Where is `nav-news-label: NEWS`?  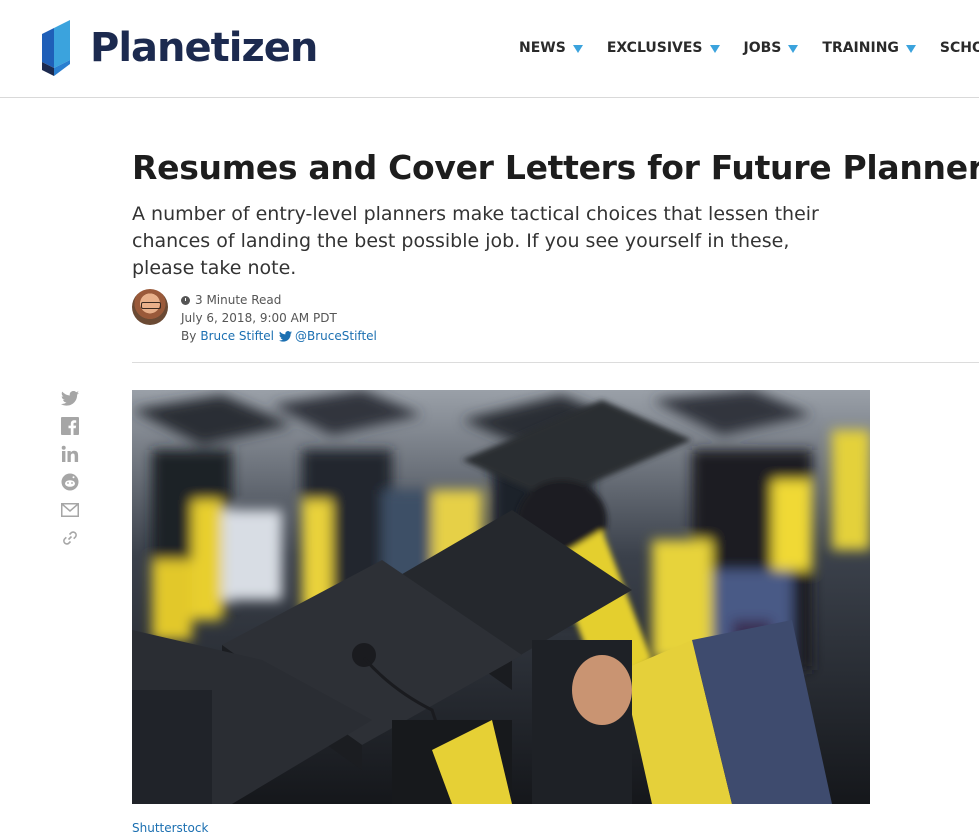 nav-news-label: NEWS is located at coordinates (542, 48).